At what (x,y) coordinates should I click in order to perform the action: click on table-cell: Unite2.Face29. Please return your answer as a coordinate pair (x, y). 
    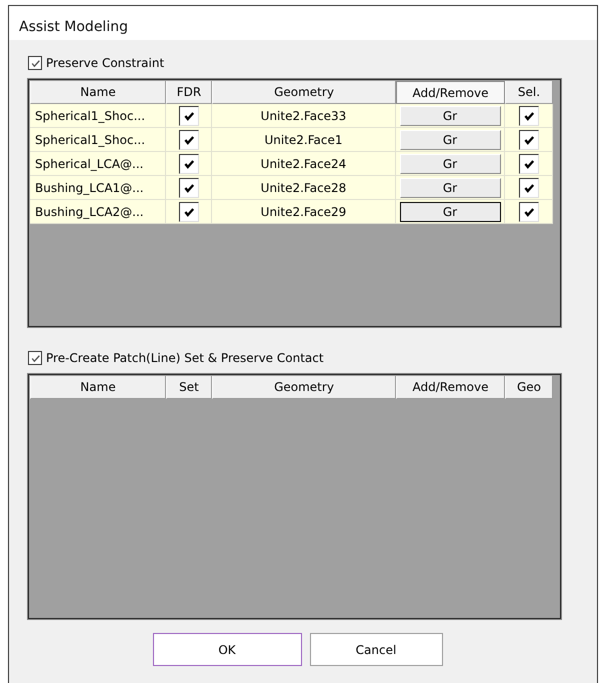
    Looking at the image, I should click on (304, 212).